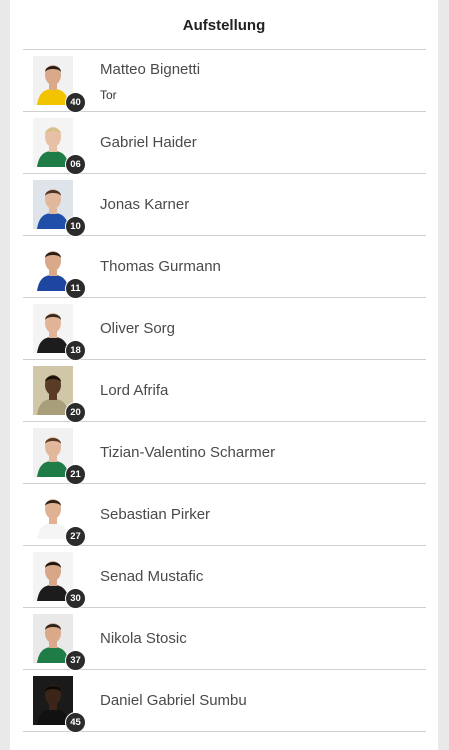 The width and height of the screenshot is (449, 750). Describe the element at coordinates (134, 390) in the screenshot. I see `player-name: Lord Afrifa` at that location.